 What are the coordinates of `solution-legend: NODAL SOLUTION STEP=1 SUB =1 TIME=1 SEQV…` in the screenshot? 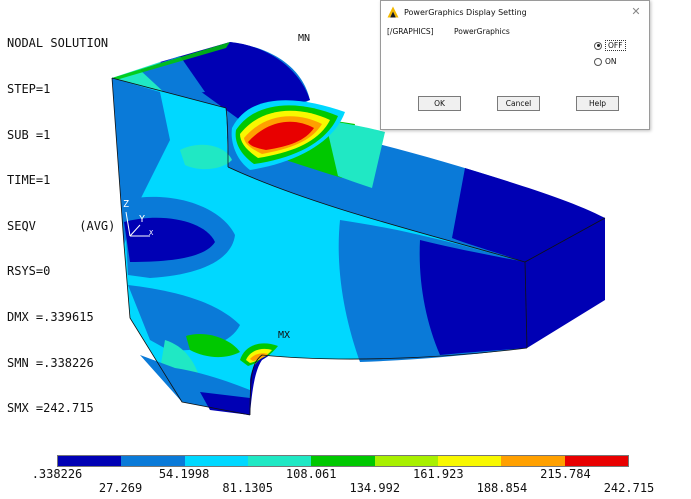 It's located at (61, 219).